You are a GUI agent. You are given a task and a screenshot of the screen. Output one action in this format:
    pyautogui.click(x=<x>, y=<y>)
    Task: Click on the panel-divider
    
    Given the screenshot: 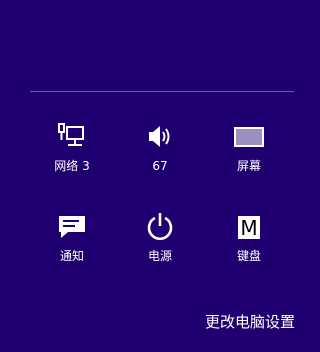 What is the action you would take?
    pyautogui.click(x=162, y=91)
    